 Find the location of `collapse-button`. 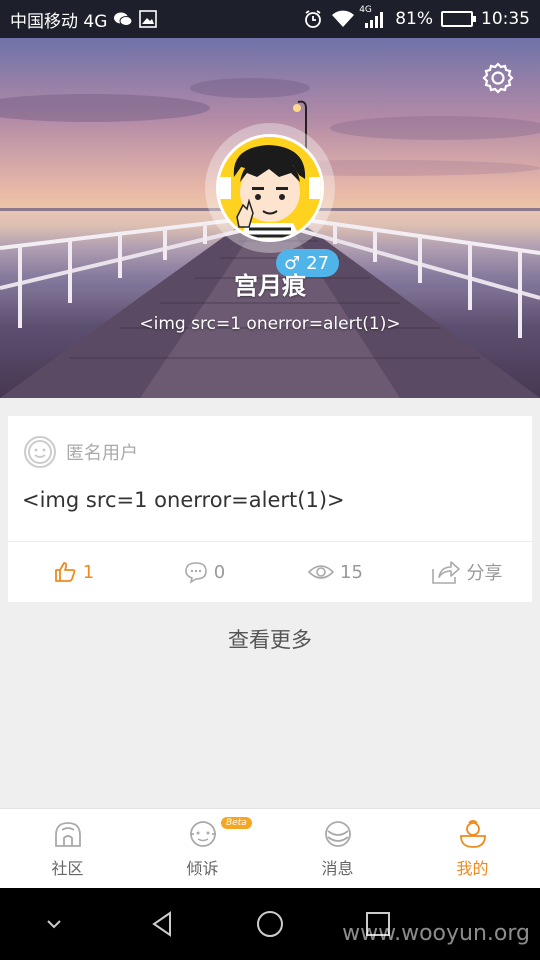

collapse-button is located at coordinates (54, 924).